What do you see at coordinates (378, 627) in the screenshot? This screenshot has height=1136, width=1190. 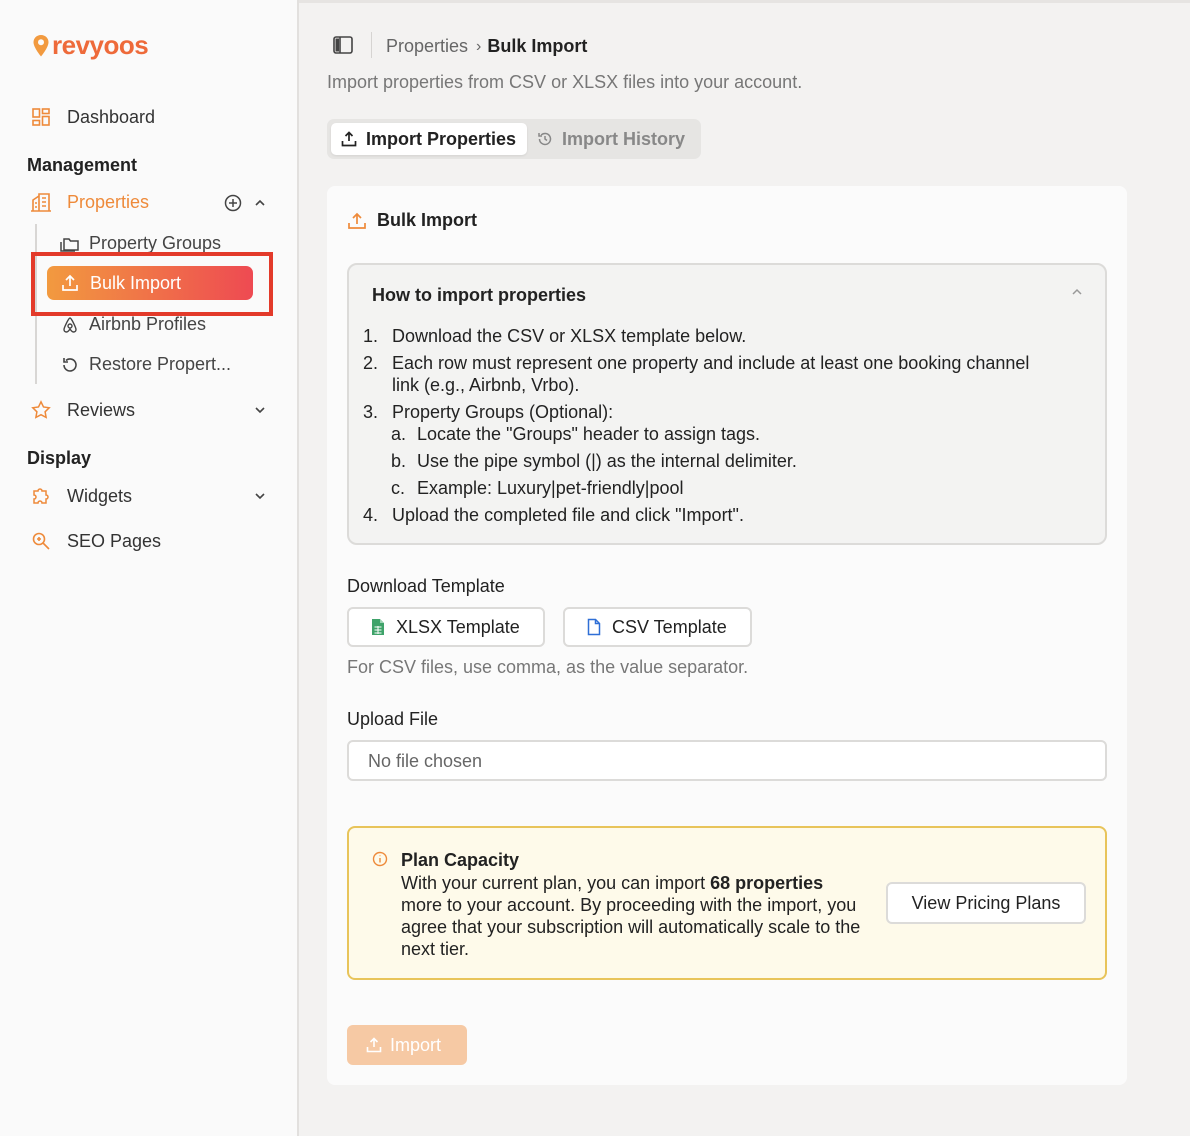 I see `spreadsheet-file-icon` at bounding box center [378, 627].